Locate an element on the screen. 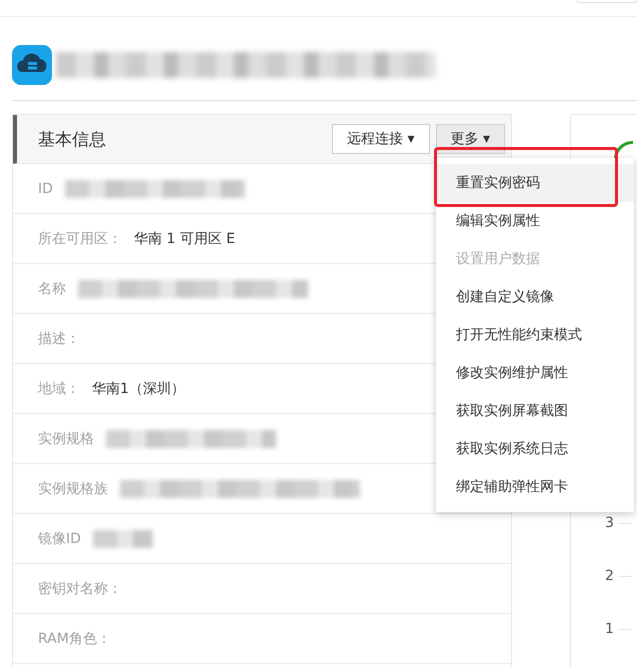 The width and height of the screenshot is (637, 667). cloud-server-icon is located at coordinates (32, 65).